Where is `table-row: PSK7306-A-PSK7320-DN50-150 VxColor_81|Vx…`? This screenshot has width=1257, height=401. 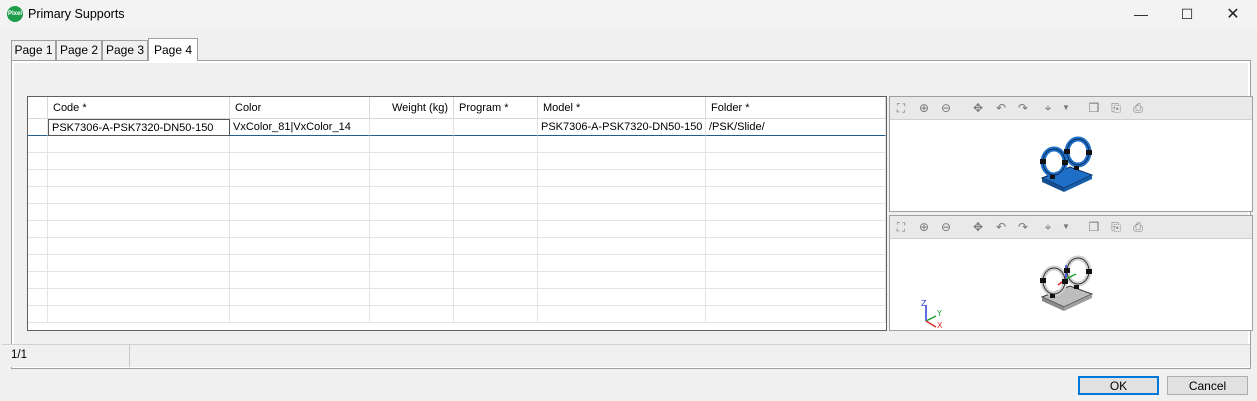 table-row: PSK7306-A-PSK7320-DN50-150 VxColor_81|Vx… is located at coordinates (457, 127).